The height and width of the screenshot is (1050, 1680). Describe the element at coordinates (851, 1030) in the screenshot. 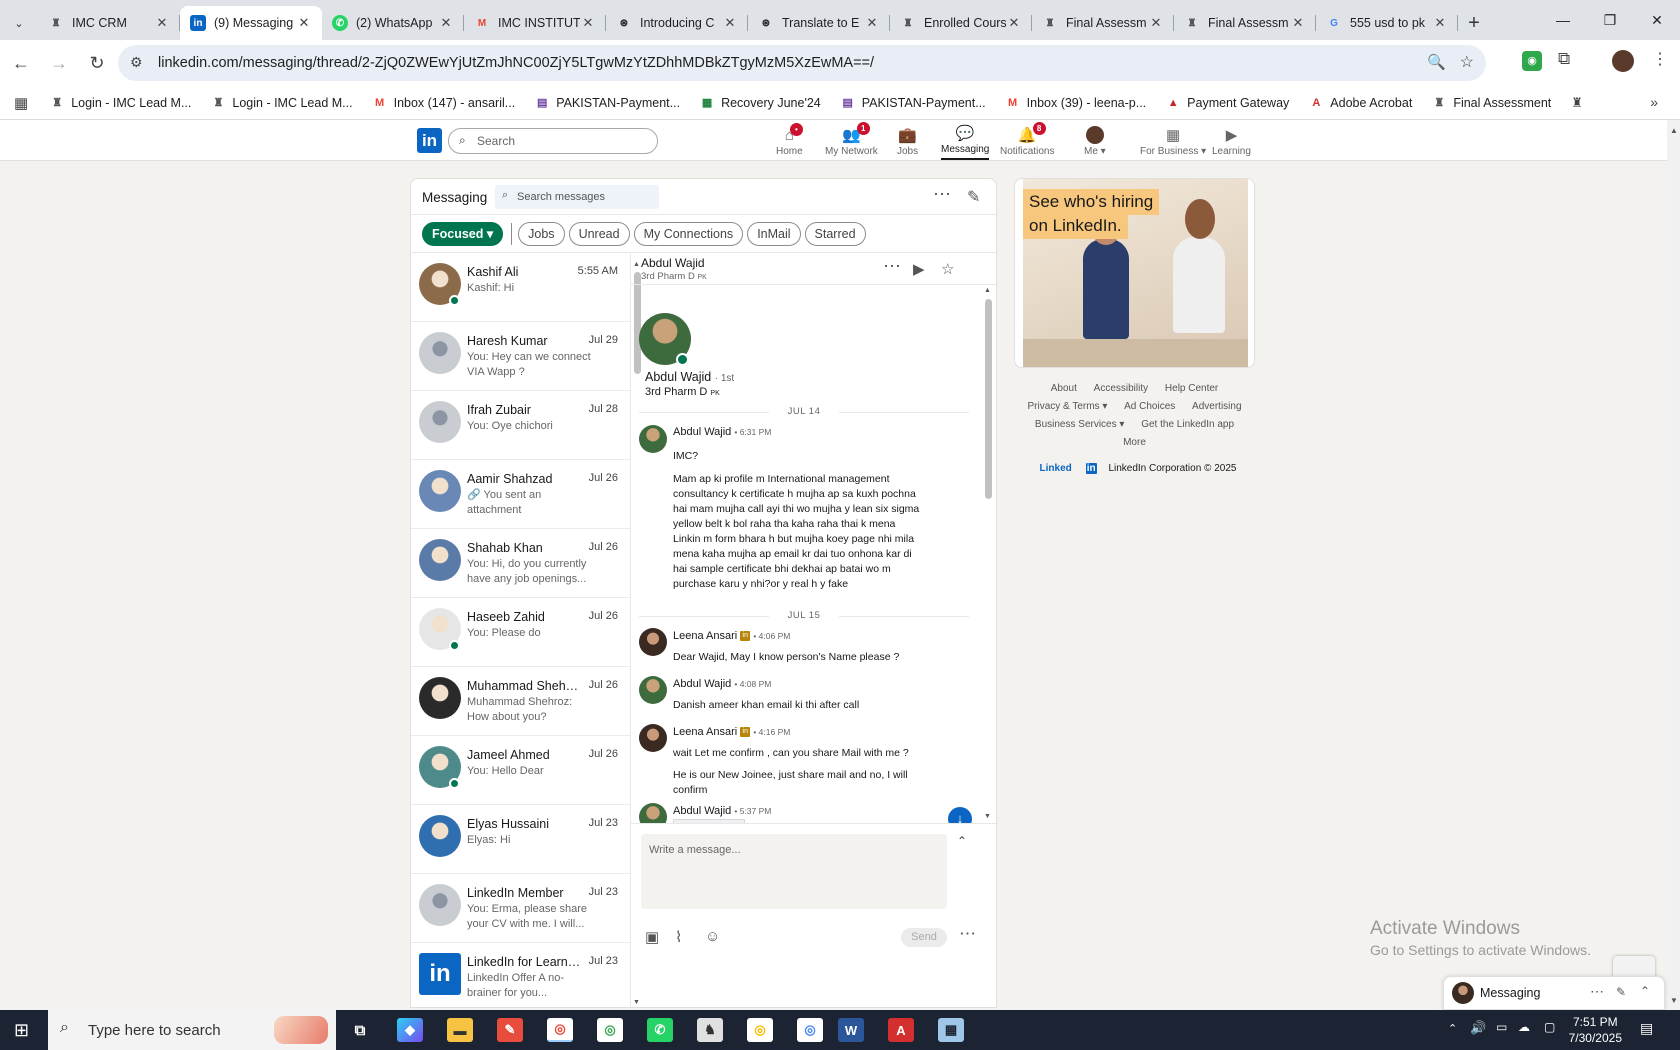

I see `word-icon: W` at that location.